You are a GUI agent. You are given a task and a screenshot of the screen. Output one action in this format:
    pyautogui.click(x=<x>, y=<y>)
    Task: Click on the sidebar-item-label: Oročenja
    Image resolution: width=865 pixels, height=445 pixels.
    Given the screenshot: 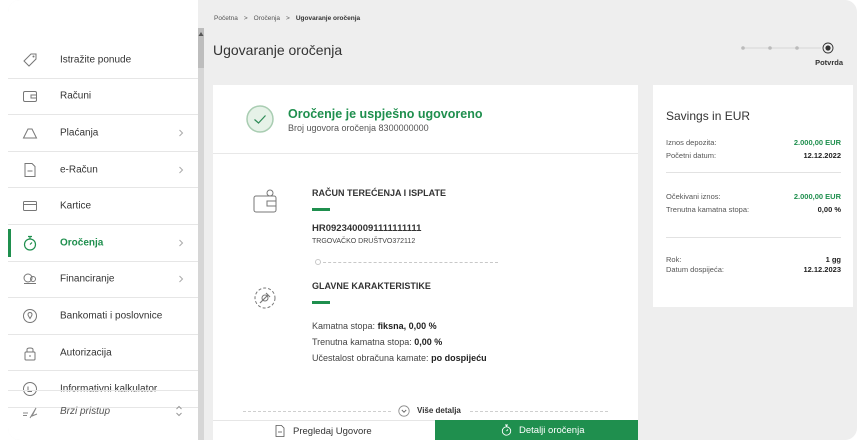 What is the action you would take?
    pyautogui.click(x=82, y=243)
    